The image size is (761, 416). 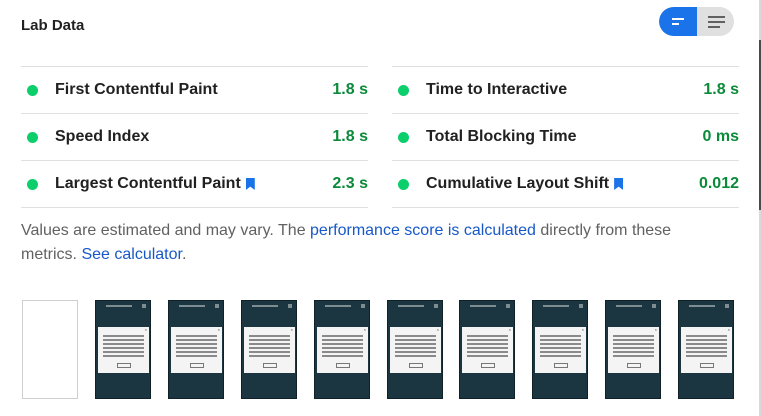 What do you see at coordinates (501, 136) in the screenshot?
I see `metric-label: Total Blocking Time` at bounding box center [501, 136].